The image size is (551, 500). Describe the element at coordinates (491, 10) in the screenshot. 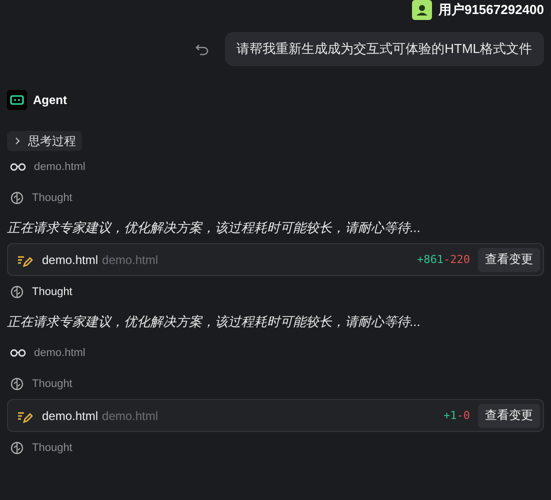

I see `user-name: 用户91567292400` at that location.